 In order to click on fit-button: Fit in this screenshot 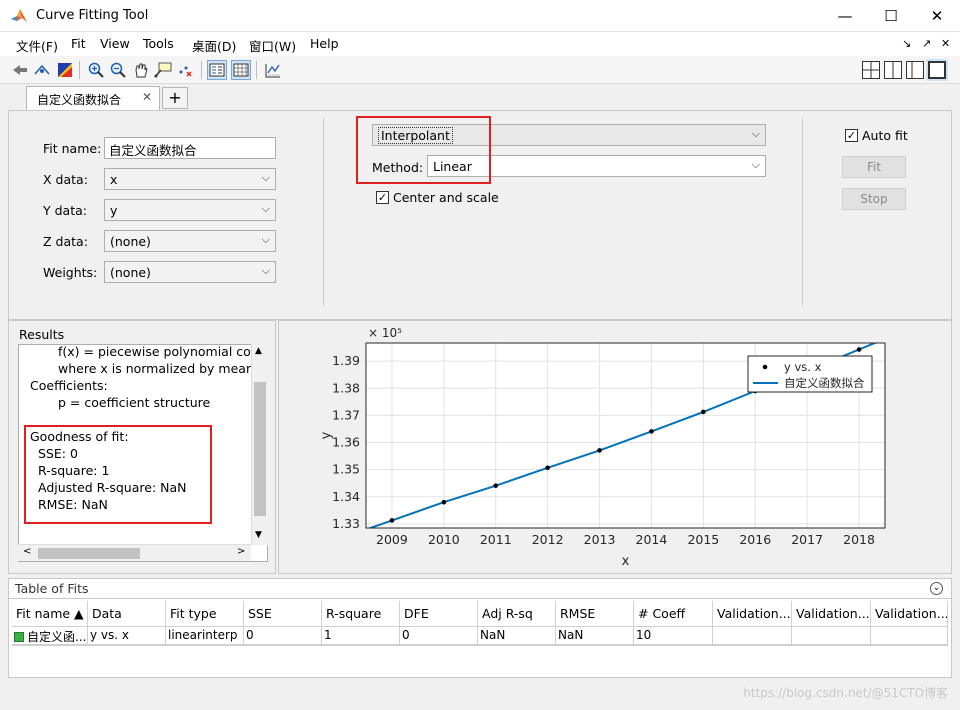, I will do `click(874, 167)`.